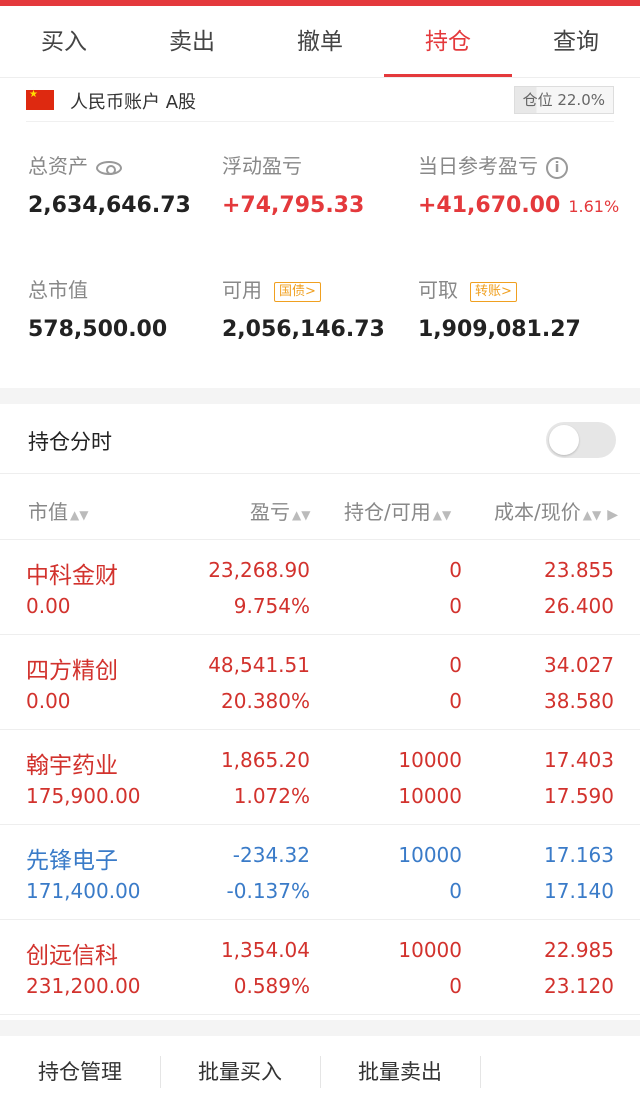 The width and height of the screenshot is (640, 1095). I want to click on market-value: 总市值 578,500.00, so click(97, 308).